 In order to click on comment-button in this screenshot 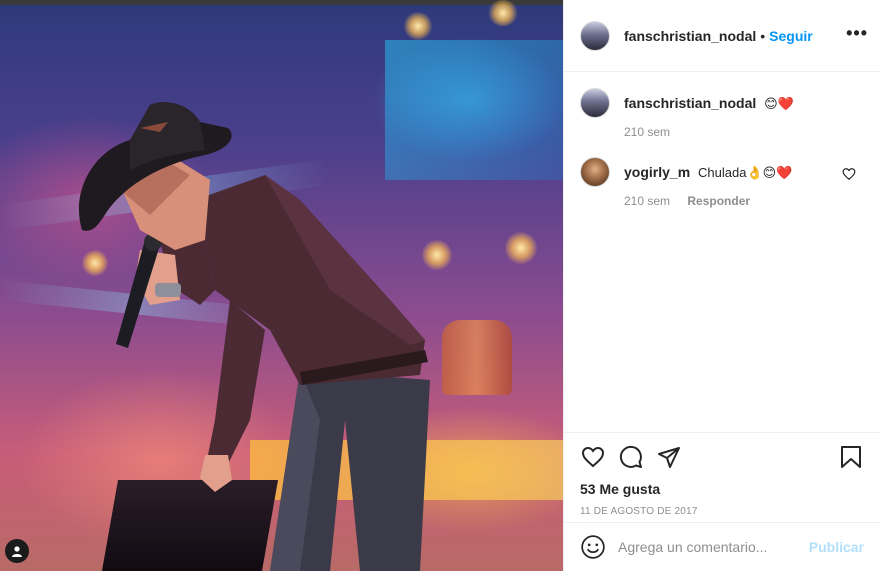, I will do `click(631, 457)`.